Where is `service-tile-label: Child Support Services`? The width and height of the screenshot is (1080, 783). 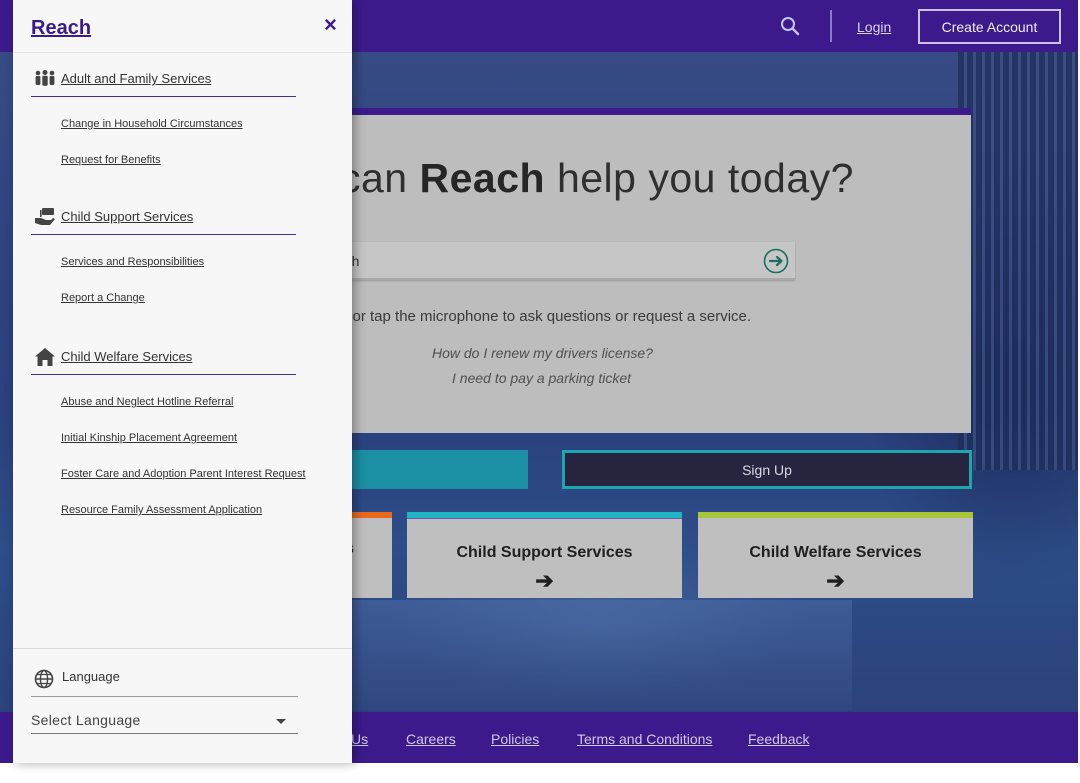 service-tile-label: Child Support Services is located at coordinates (544, 552).